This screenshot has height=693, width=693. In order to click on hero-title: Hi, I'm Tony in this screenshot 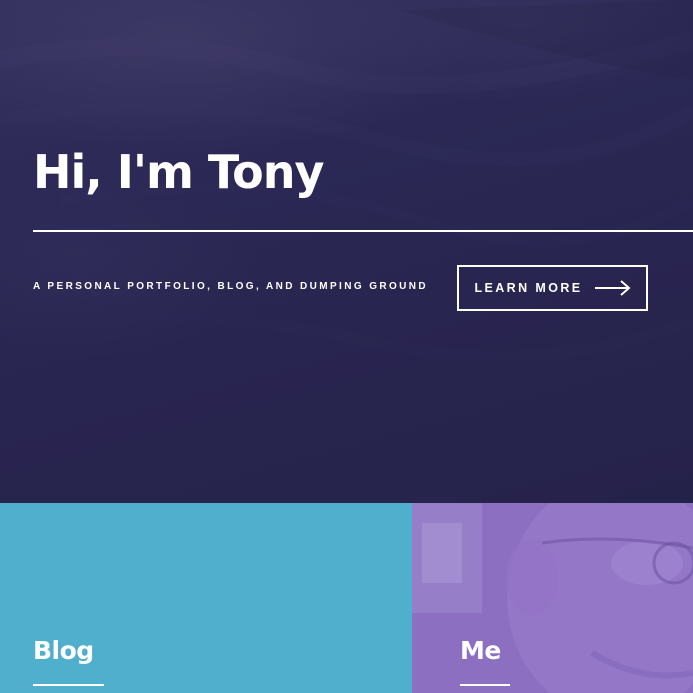, I will do `click(179, 172)`.